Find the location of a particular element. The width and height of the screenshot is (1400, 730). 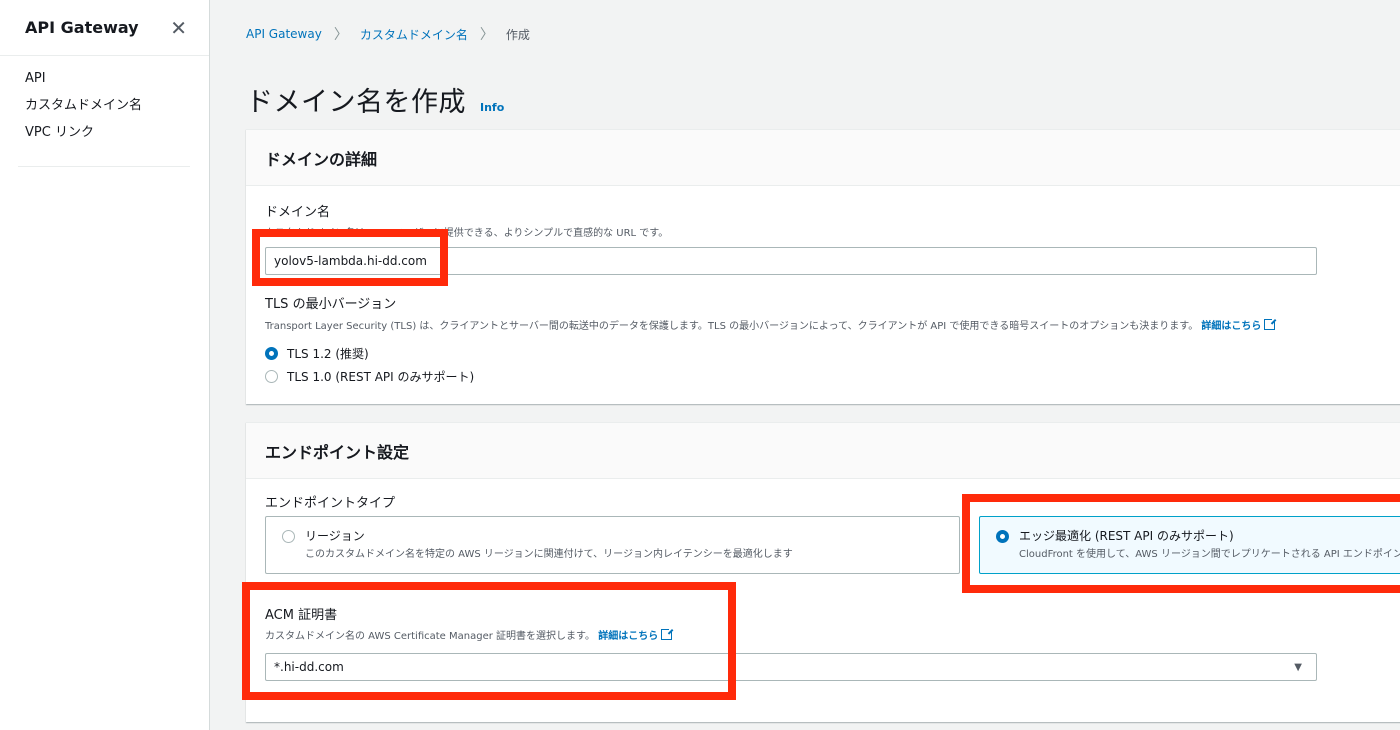

acm-certificate-value: *.hi-dd.com is located at coordinates (309, 667).